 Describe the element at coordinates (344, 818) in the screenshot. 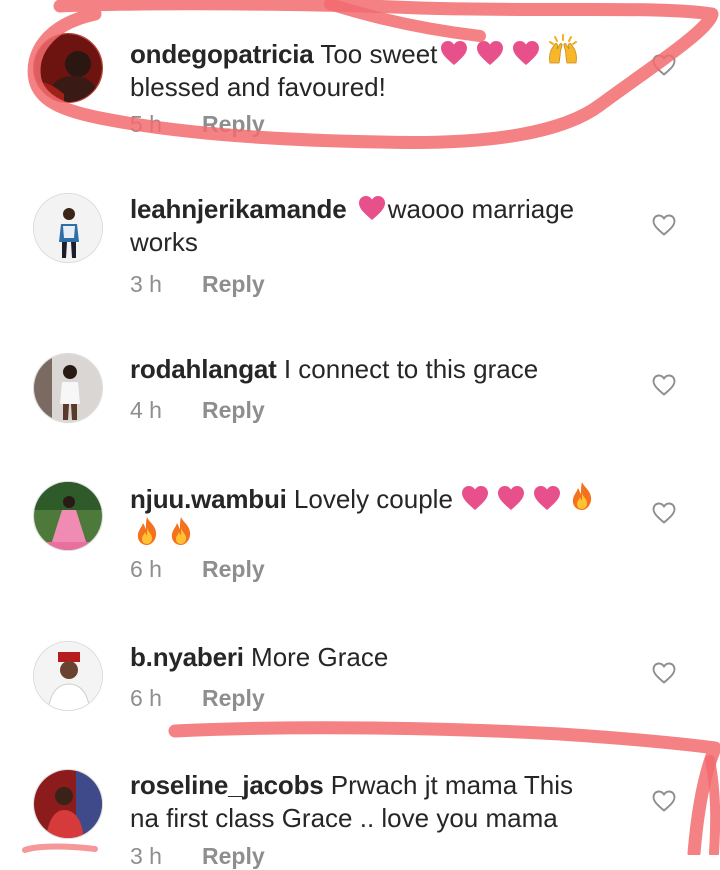

I see `comment-body-line2: na first class Grace .. love you mama` at that location.